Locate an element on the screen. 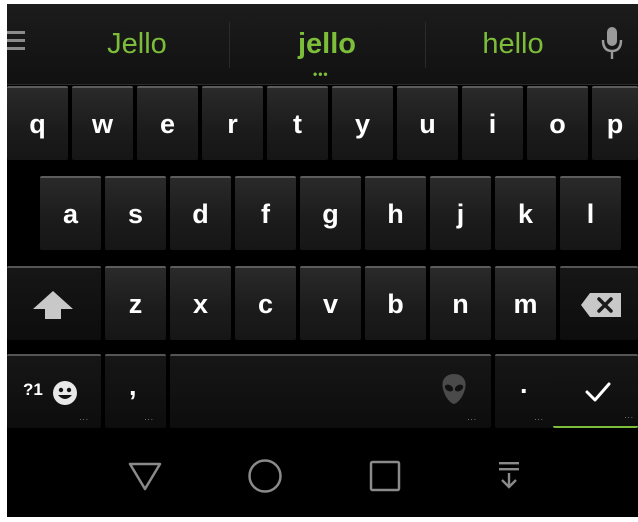 This screenshot has height=522, width=638. more-suggestions-indicator: ••• is located at coordinates (321, 74).